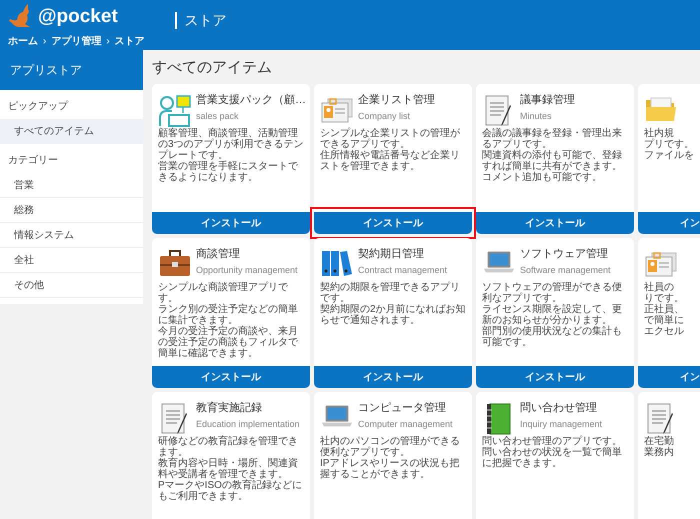 The image size is (700, 519). What do you see at coordinates (229, 408) in the screenshot?
I see `app-title: 教育実施記録` at bounding box center [229, 408].